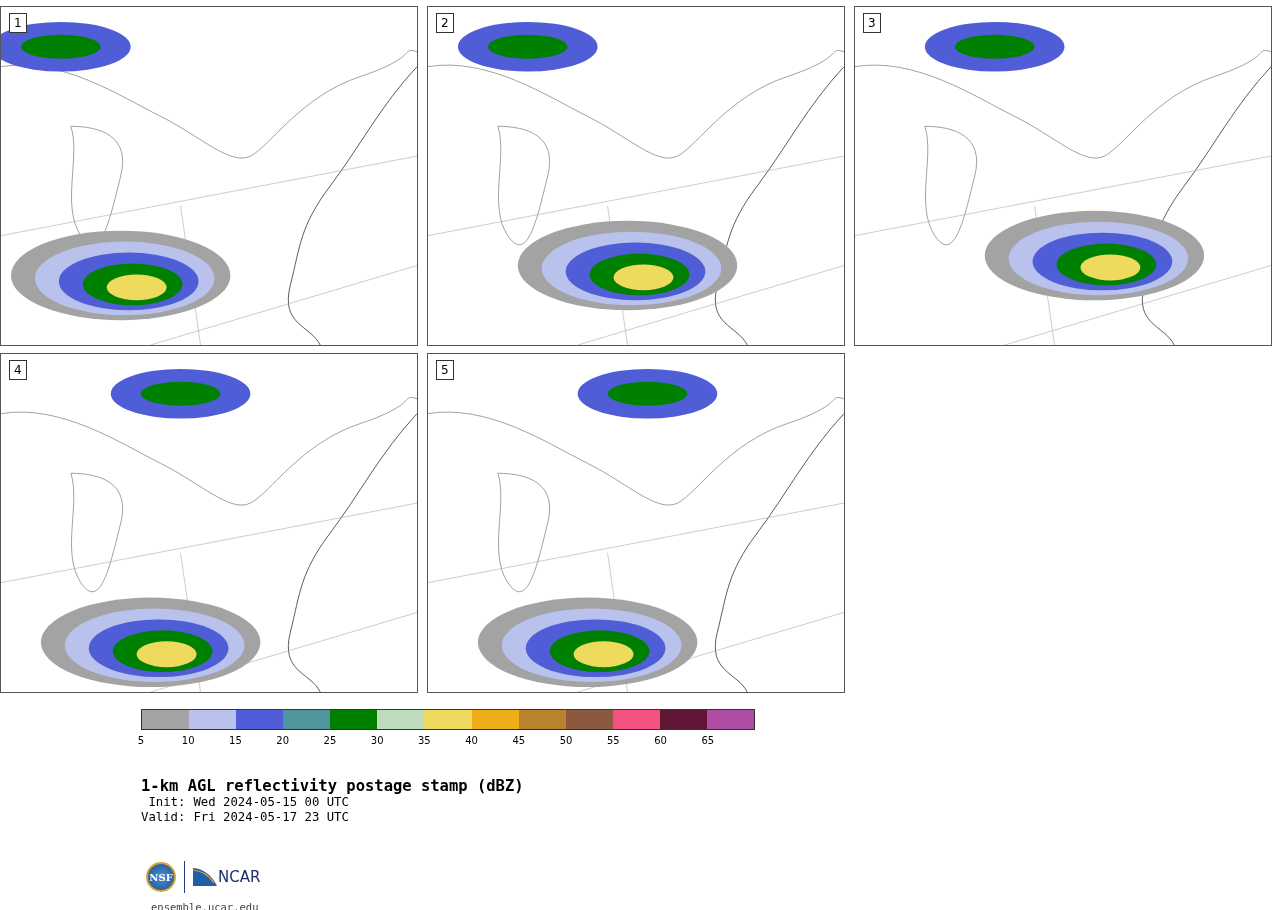 This screenshot has height=910, width=1280. Describe the element at coordinates (18, 370) in the screenshot. I see `panel-number: 4` at that location.